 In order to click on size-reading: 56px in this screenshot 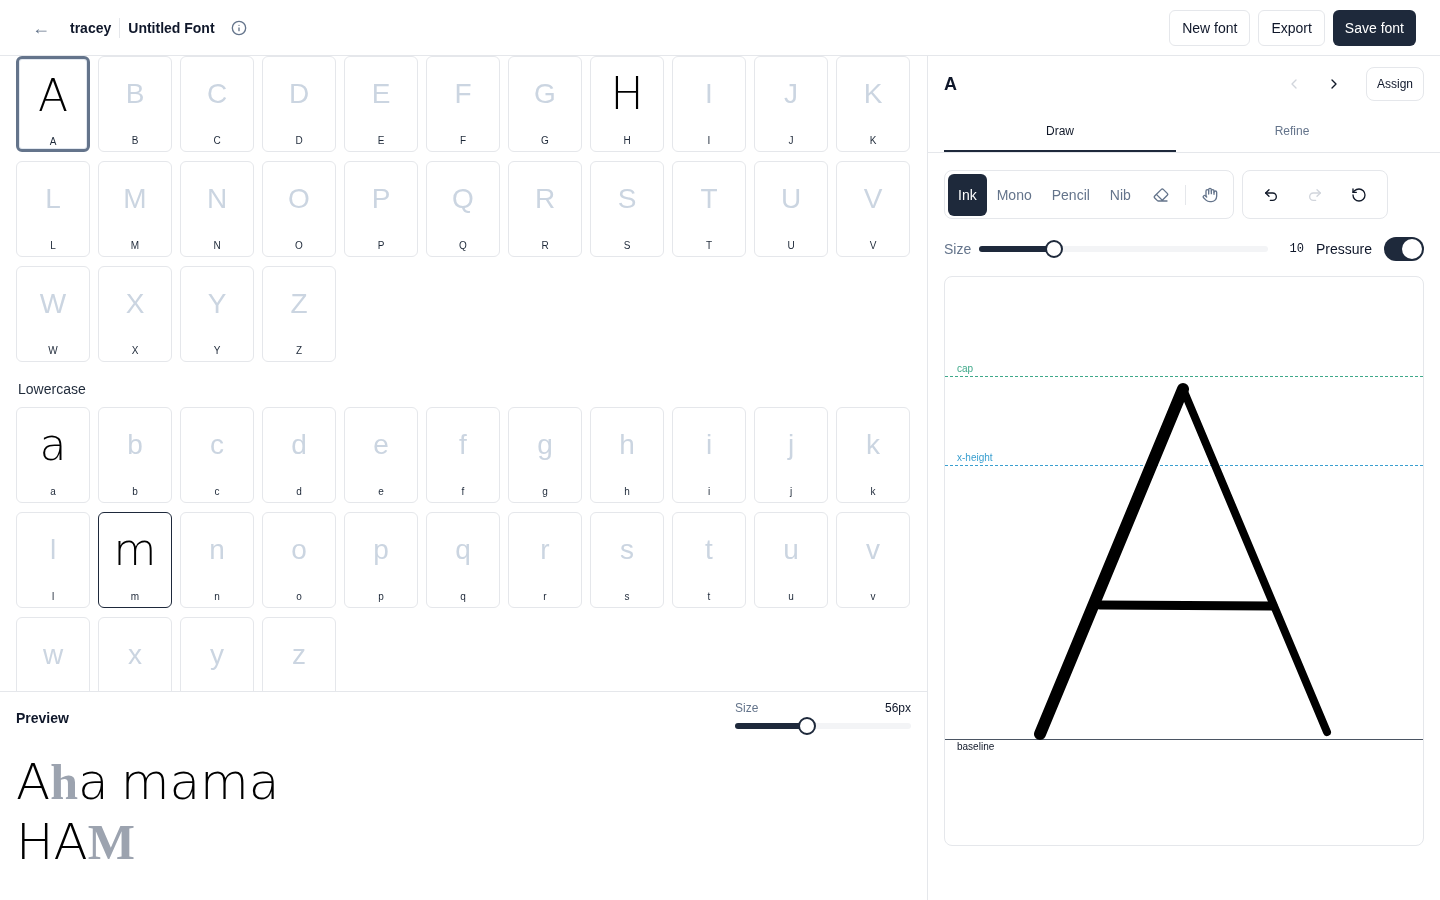, I will do `click(897, 708)`.